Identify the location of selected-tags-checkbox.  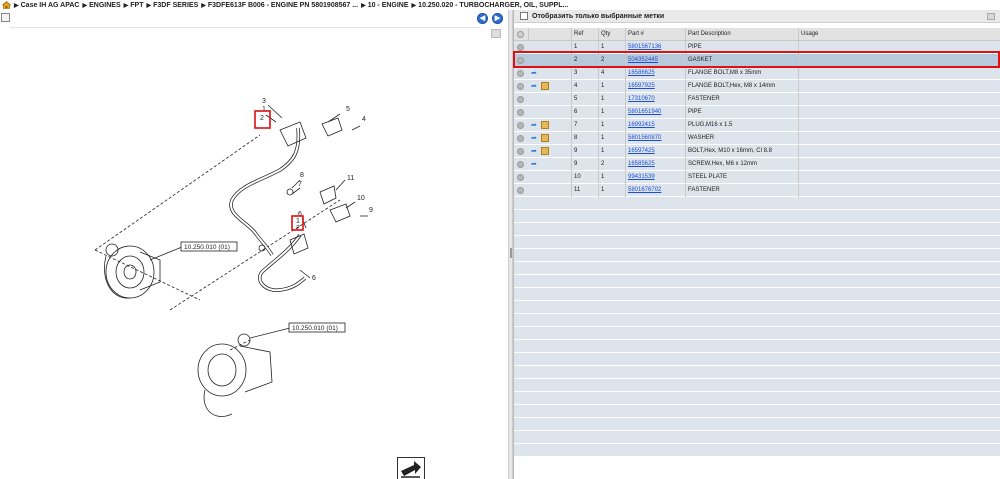
(524, 16).